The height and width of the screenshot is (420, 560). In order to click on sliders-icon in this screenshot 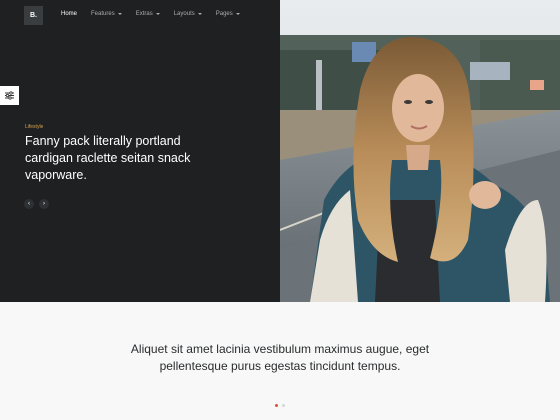, I will do `click(9, 95)`.